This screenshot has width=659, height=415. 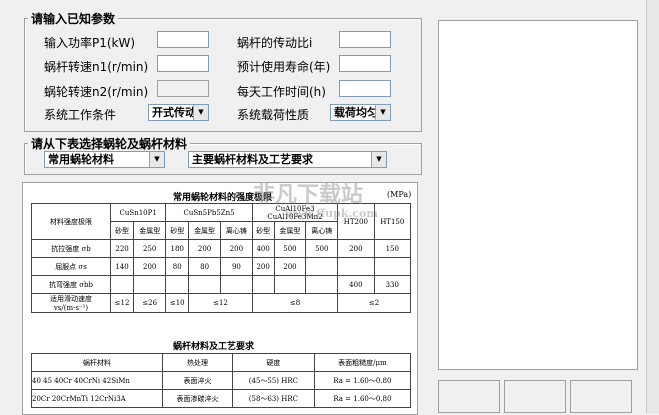 I want to click on hours-input, so click(x=365, y=88).